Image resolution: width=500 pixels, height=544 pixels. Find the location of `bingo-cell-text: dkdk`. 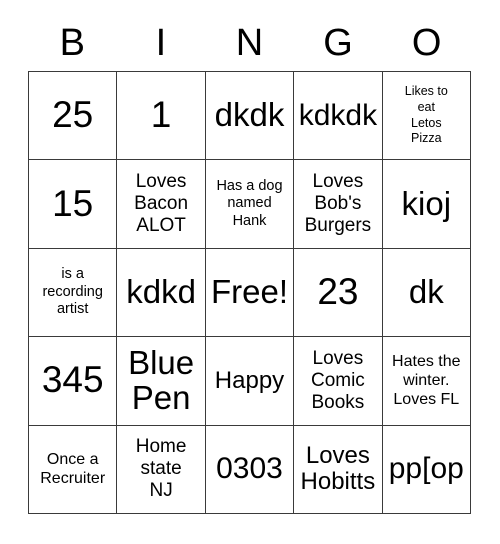

bingo-cell-text: dkdk is located at coordinates (249, 115).